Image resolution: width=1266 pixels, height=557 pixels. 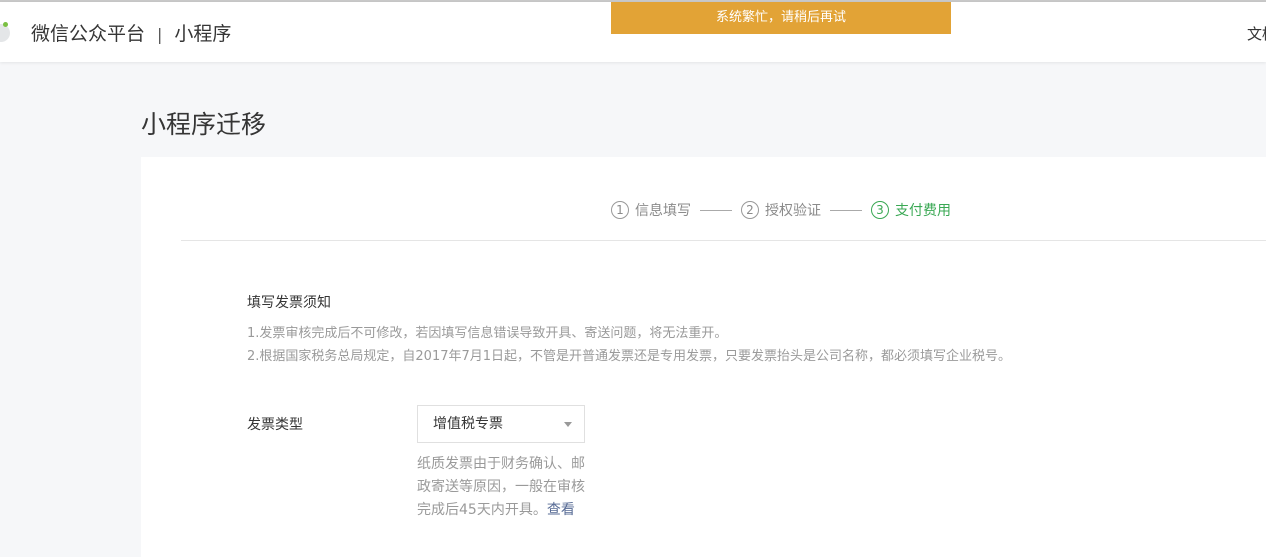 I want to click on invoice-type-select: 增值税专票, so click(x=501, y=424).